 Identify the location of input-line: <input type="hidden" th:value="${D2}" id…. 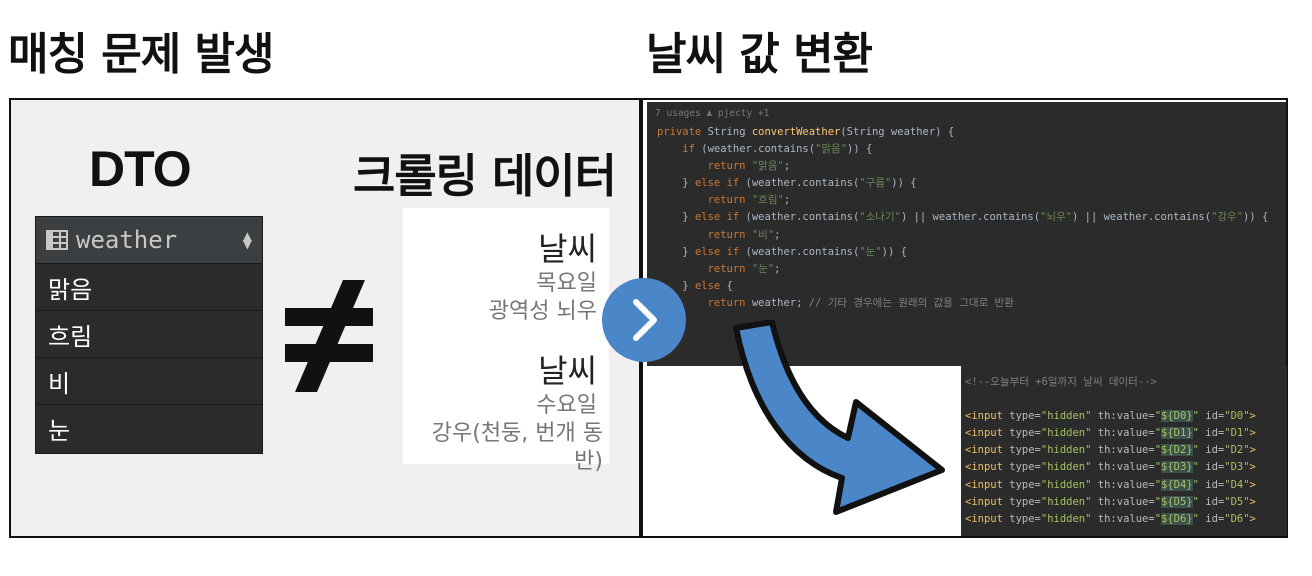
(1110, 450).